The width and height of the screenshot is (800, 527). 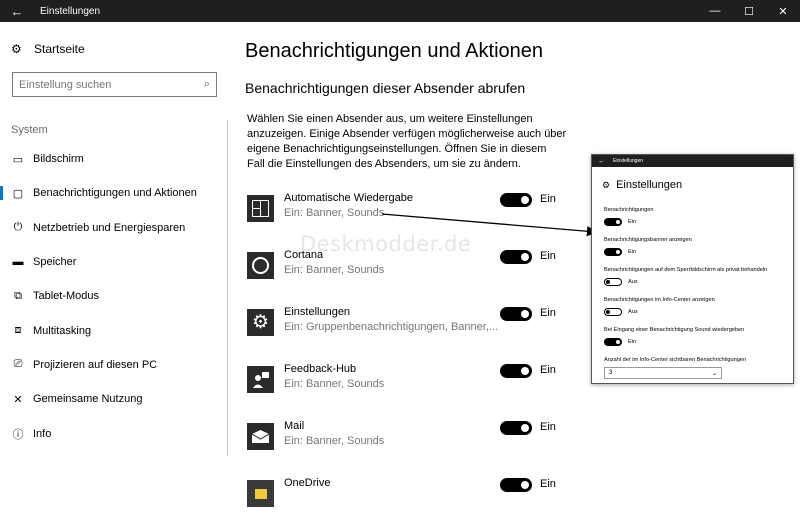 What do you see at coordinates (517, 502) in the screenshot?
I see `sender-row: OneDrive Ein` at bounding box center [517, 502].